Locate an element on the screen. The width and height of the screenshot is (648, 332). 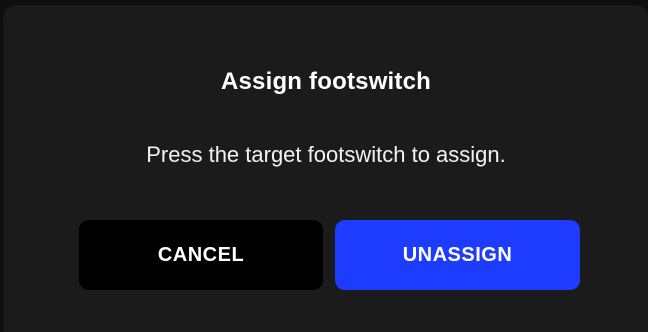
dialog-title: Assign footswitch is located at coordinates (326, 81).